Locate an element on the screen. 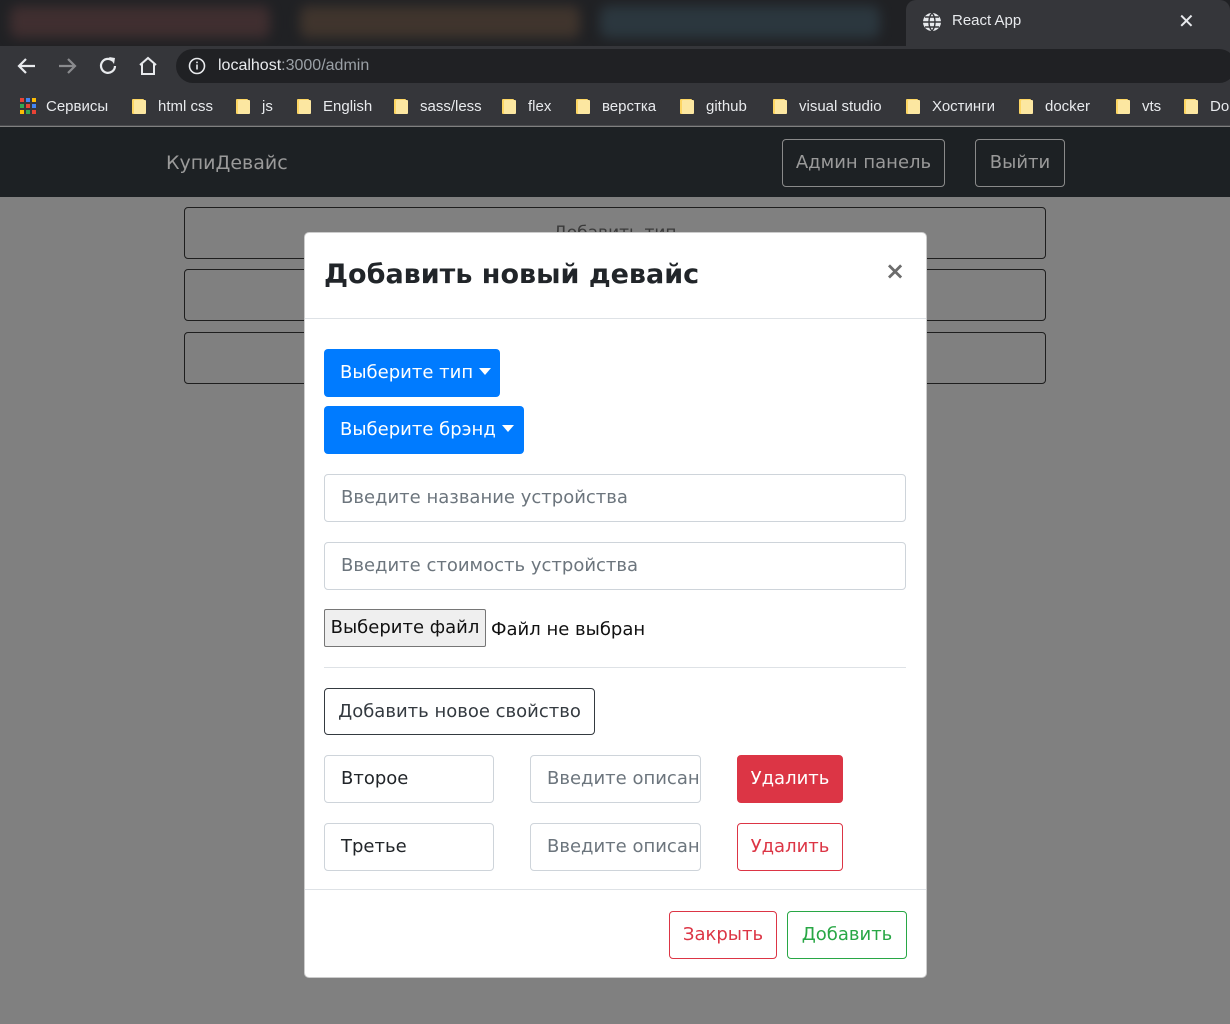 The width and height of the screenshot is (1230, 1024). bookmark-folder: sass/less is located at coordinates (438, 106).